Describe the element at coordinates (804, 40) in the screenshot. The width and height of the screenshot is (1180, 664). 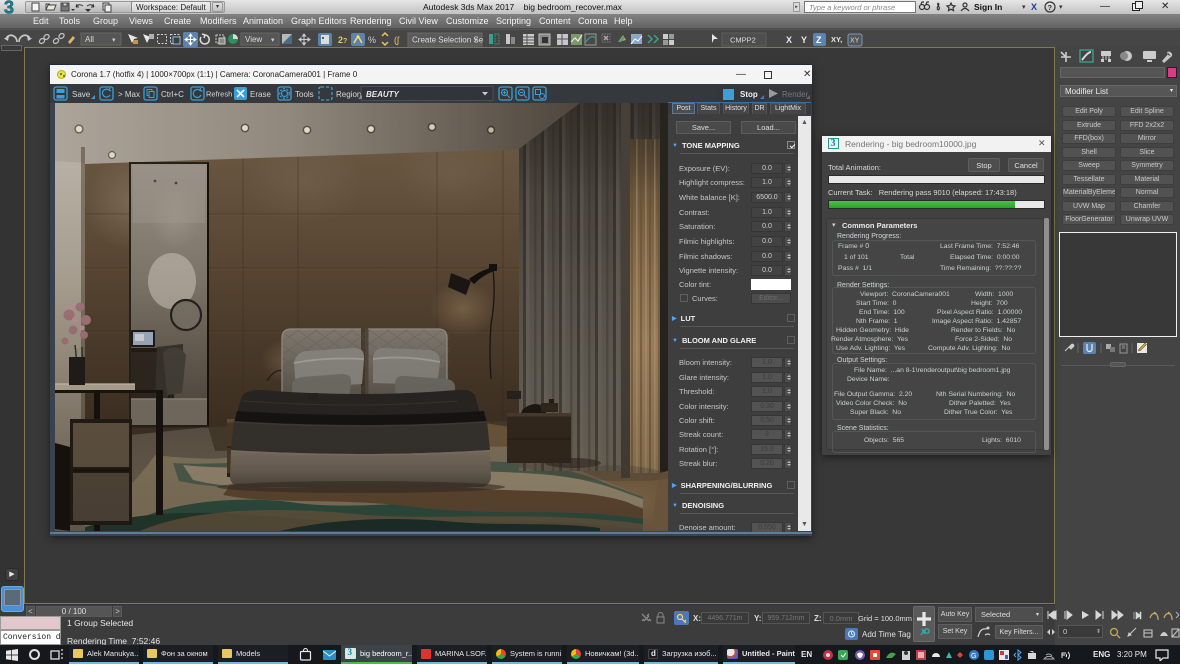
I see `svg-text: Y` at that location.